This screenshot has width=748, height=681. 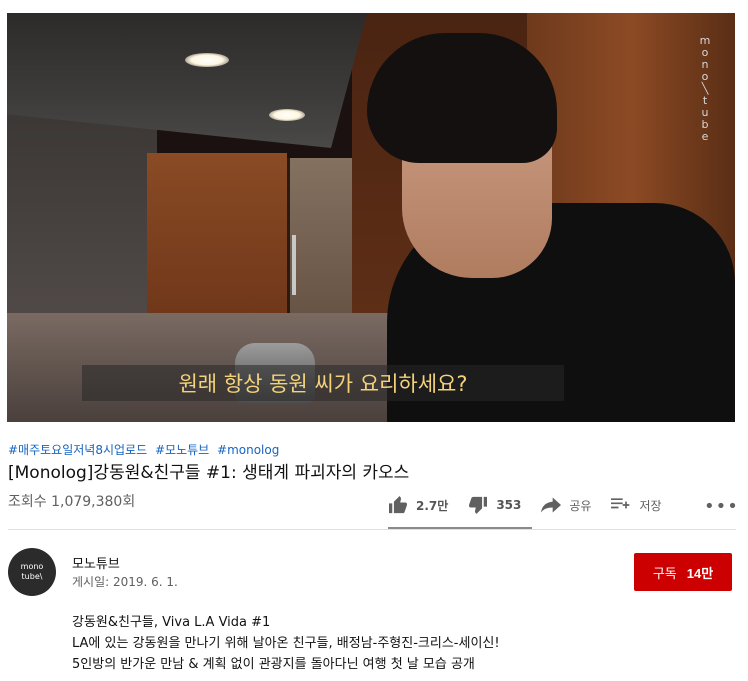 What do you see at coordinates (125, 582) in the screenshot?
I see `publish-date: 게시일: 2019. 6. 1.` at bounding box center [125, 582].